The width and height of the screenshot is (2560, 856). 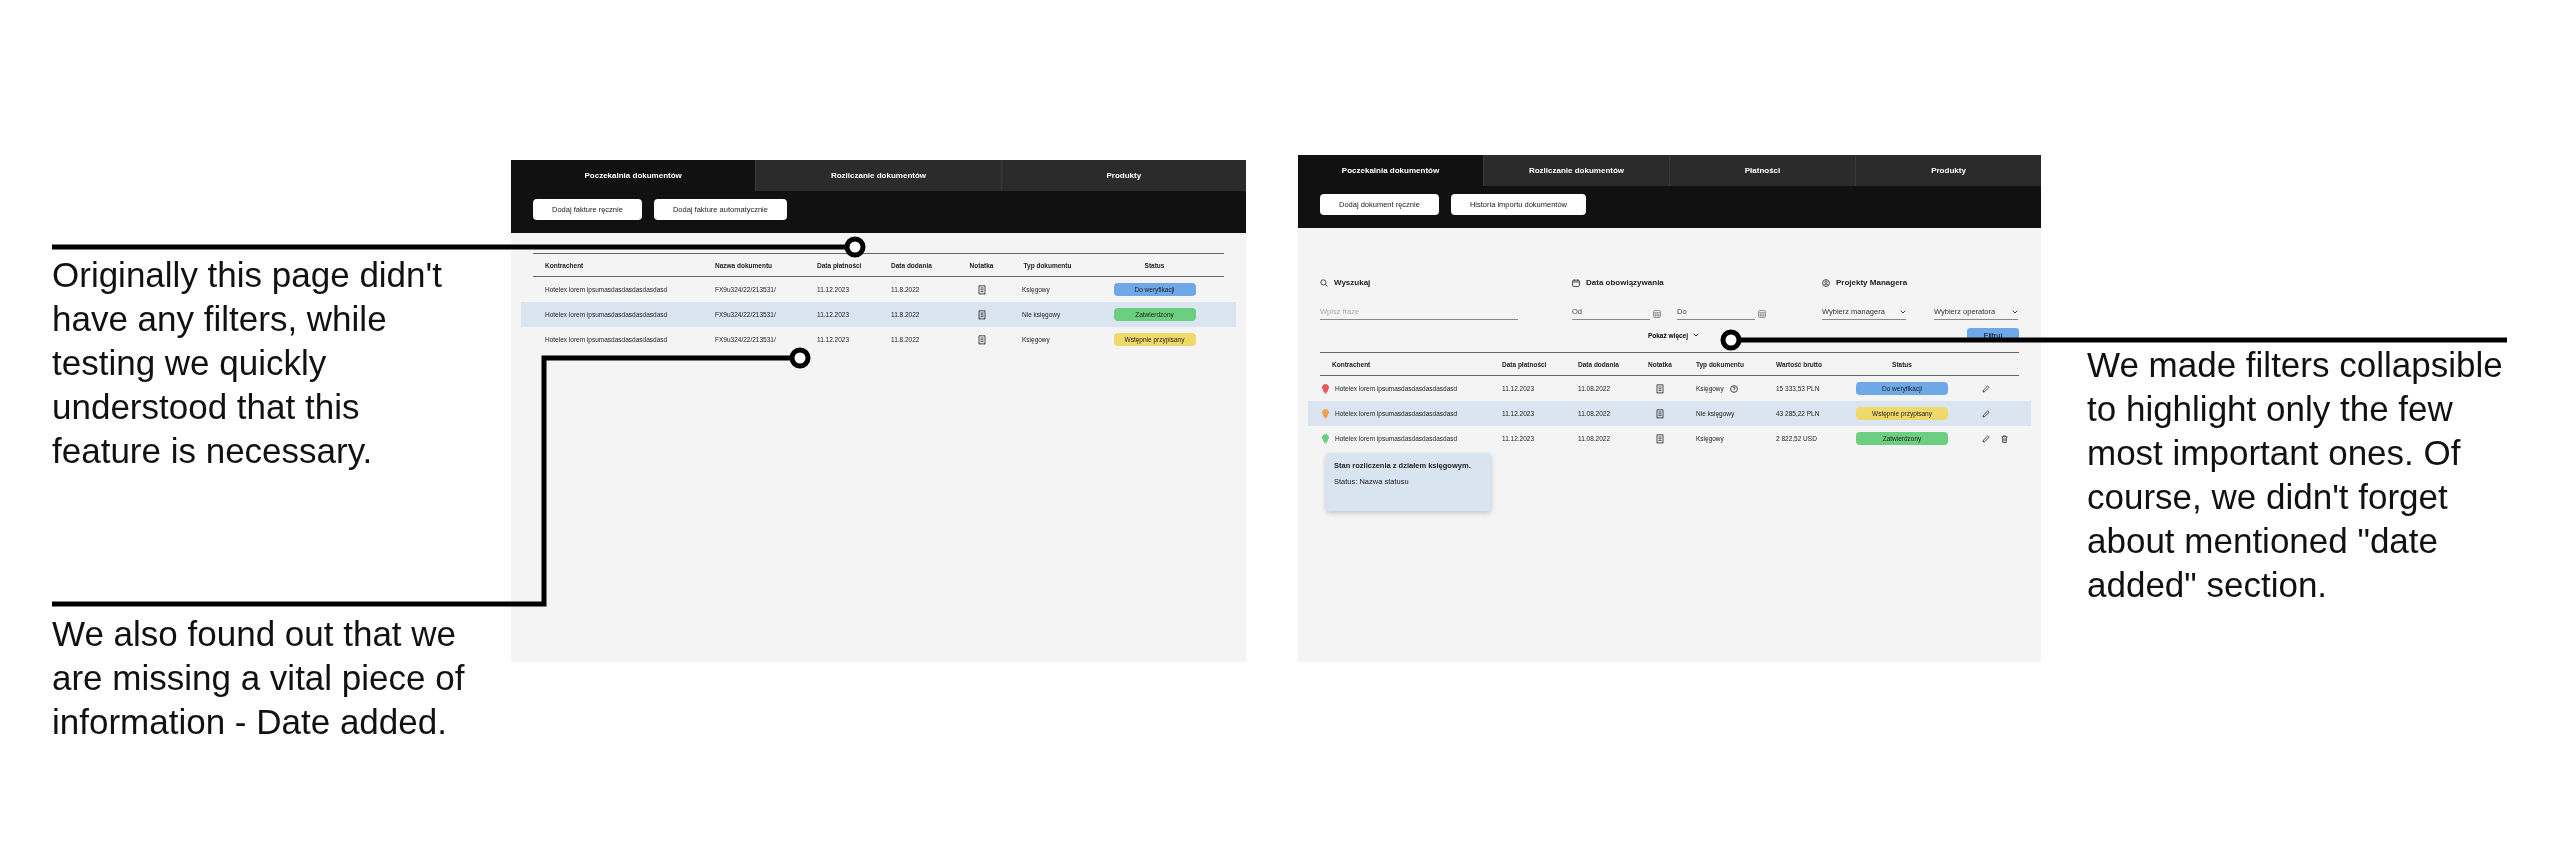 What do you see at coordinates (1352, 282) in the screenshot?
I see `filter-label: Wyszukaj` at bounding box center [1352, 282].